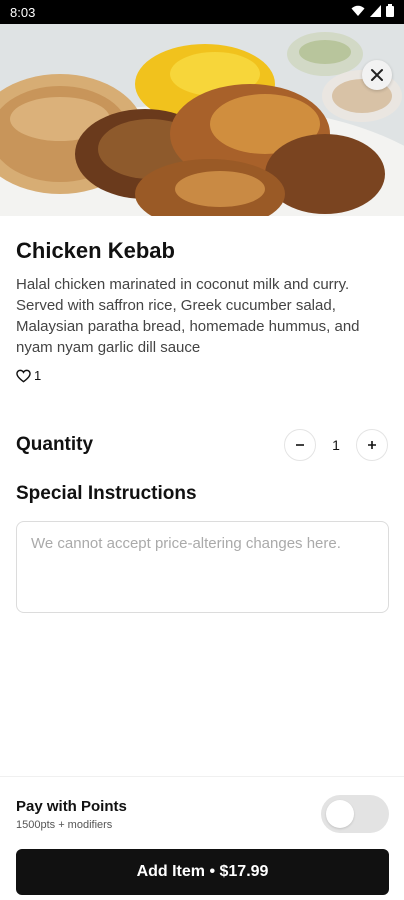 The height and width of the screenshot is (900, 404). What do you see at coordinates (55, 444) in the screenshot?
I see `quantity-label: Quantity` at bounding box center [55, 444].